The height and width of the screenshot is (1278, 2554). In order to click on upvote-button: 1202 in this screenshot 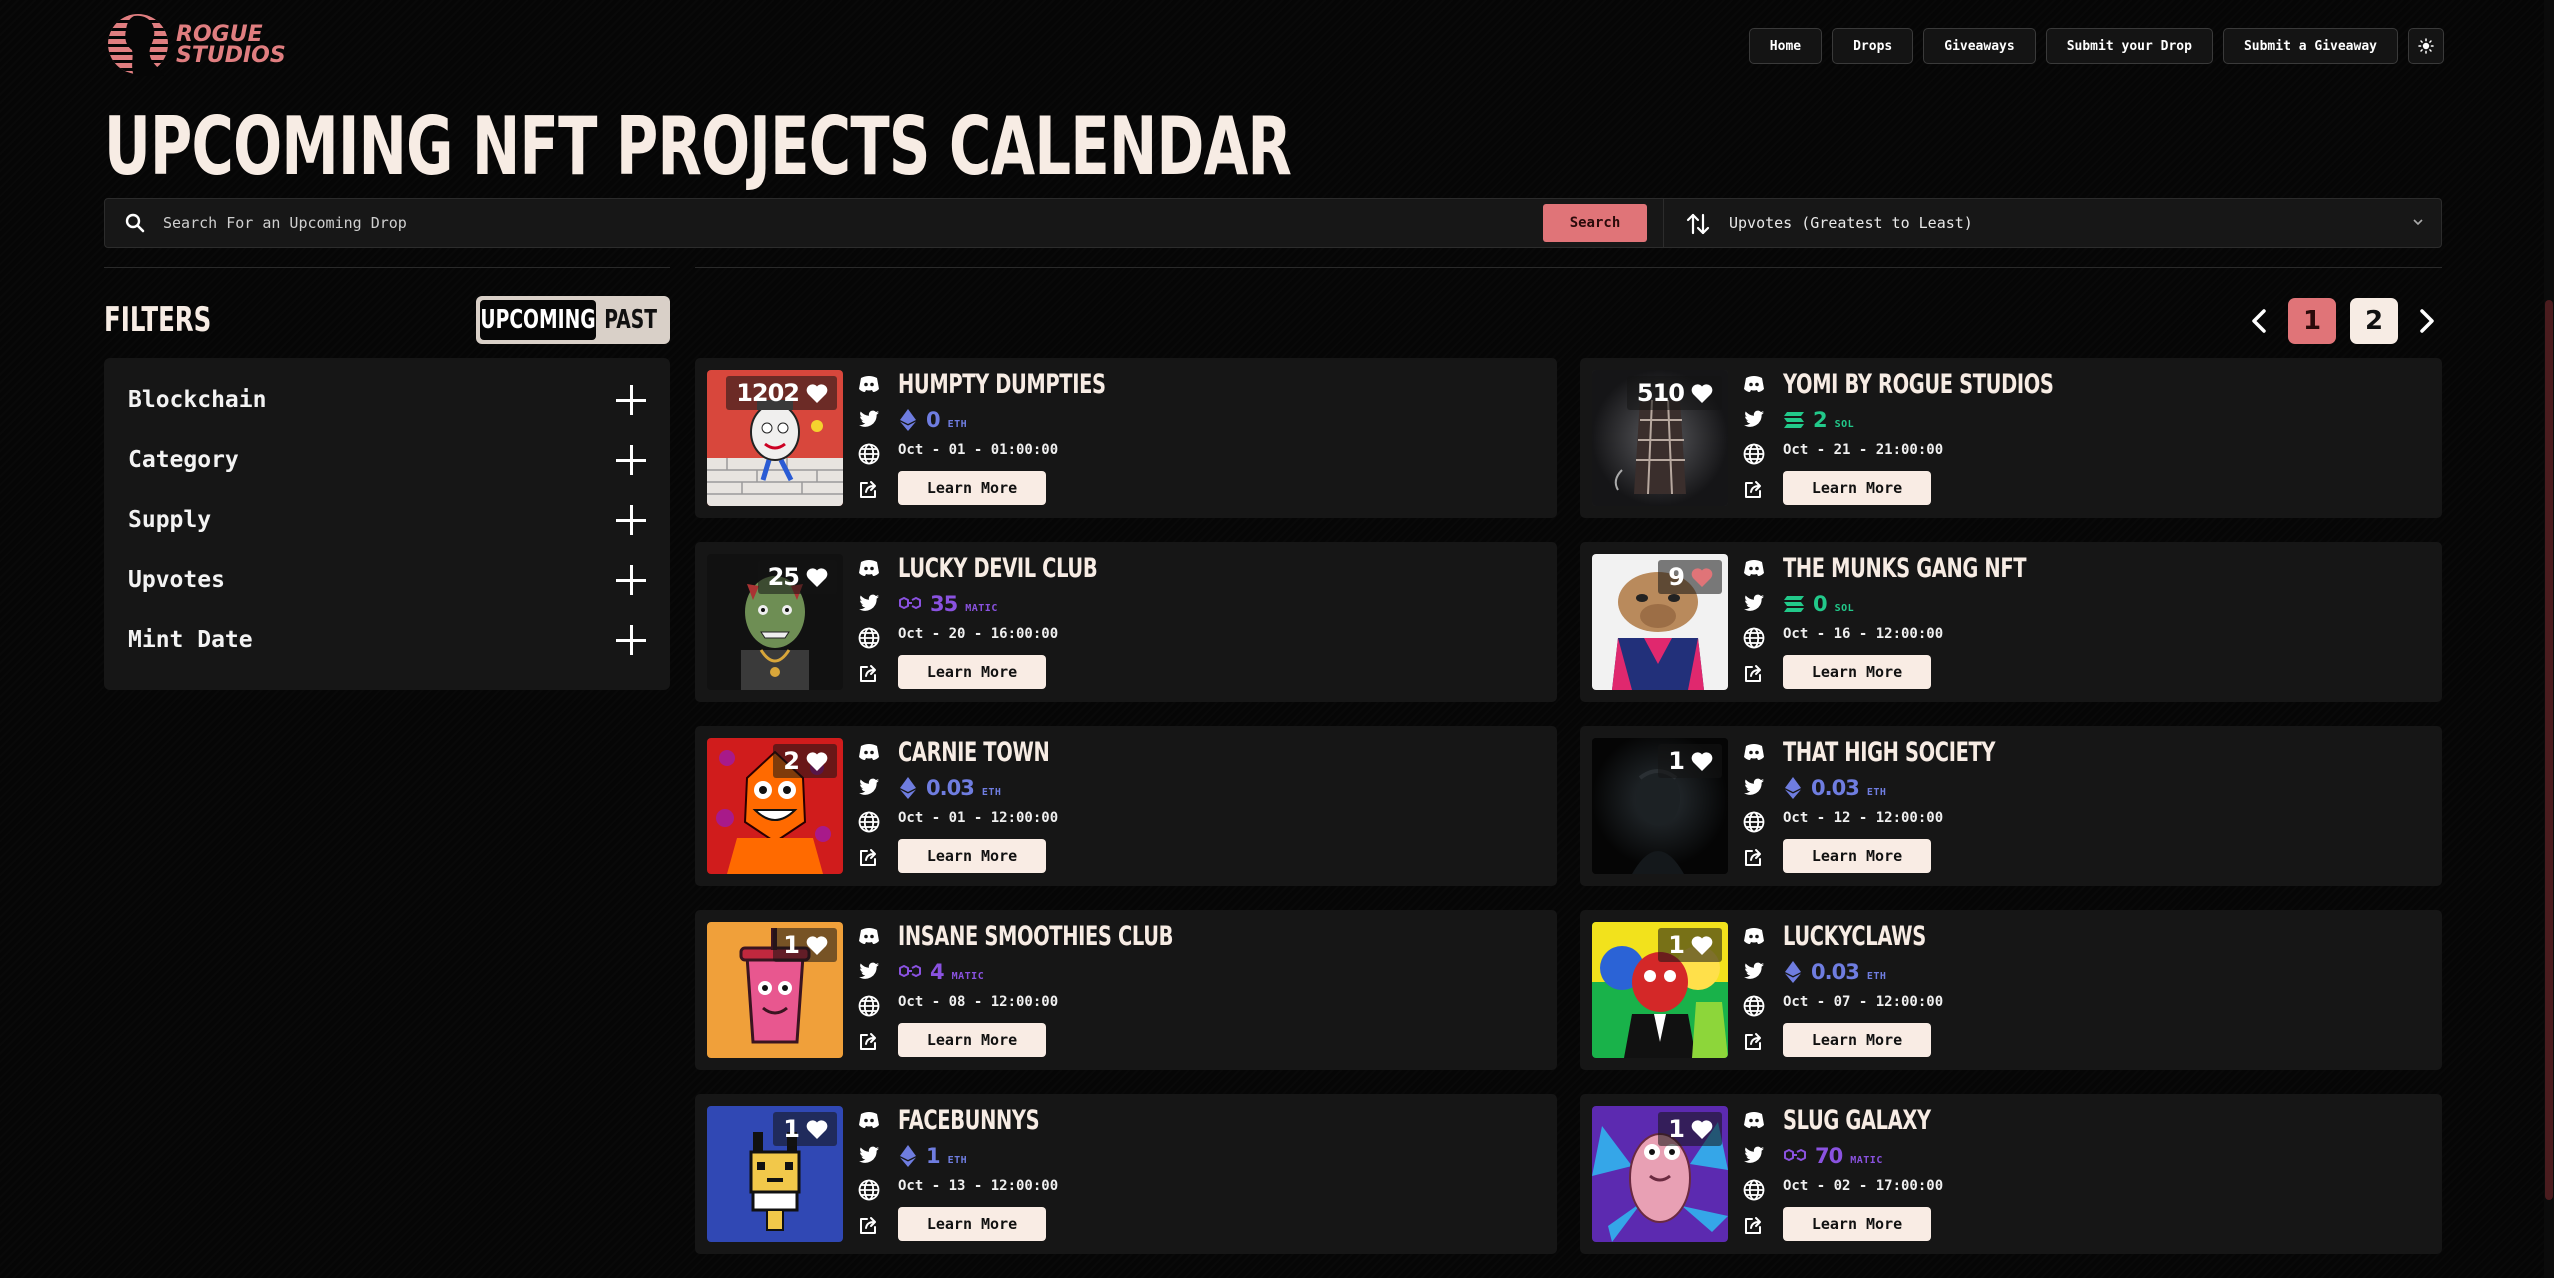, I will do `click(781, 393)`.